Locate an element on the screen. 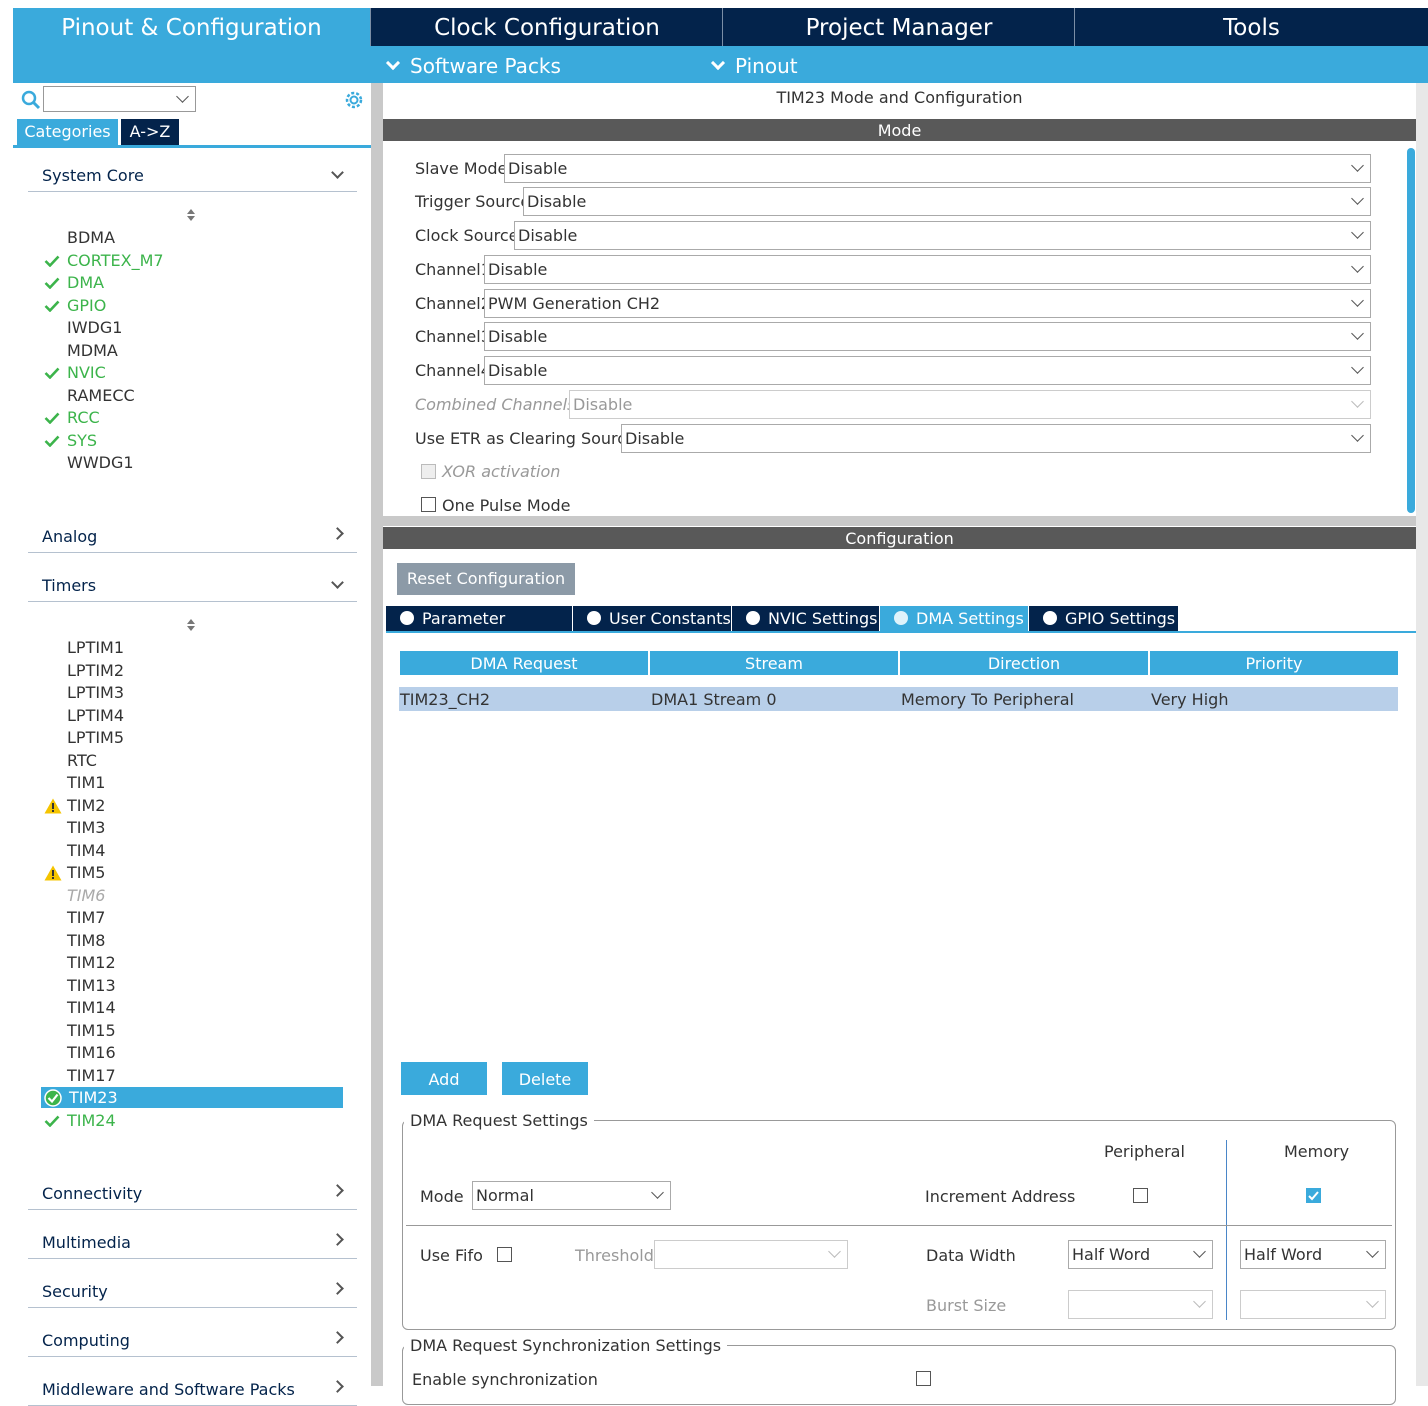 The width and height of the screenshot is (1428, 1406). sidebar-item-rcc: RCC is located at coordinates (83, 418).